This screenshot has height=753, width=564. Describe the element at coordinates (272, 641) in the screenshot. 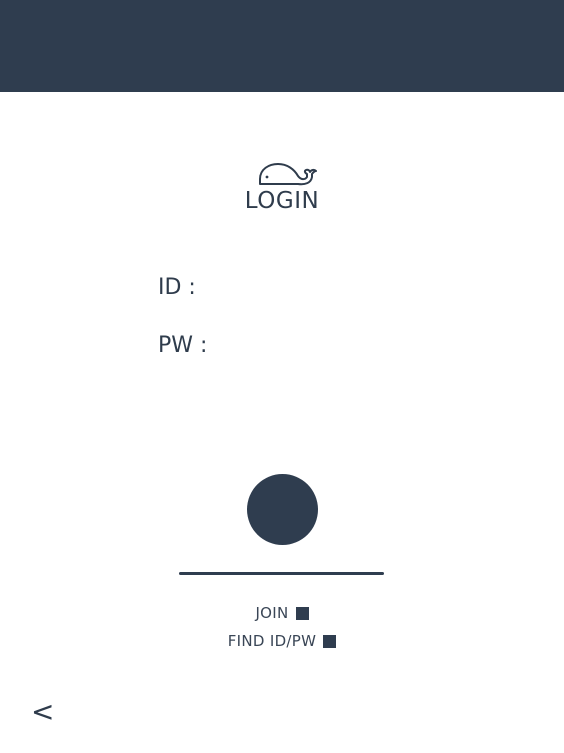

I see `find-id-pw-label: FIND ID/PW` at that location.